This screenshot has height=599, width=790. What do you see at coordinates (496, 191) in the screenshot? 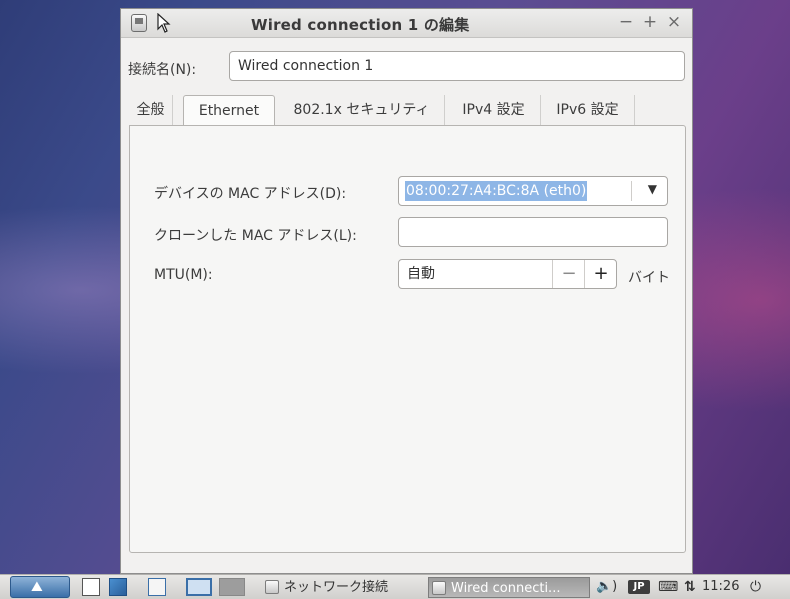
I see `device-mac-value: 08:00:27:A4:BC:8A (eth0)` at bounding box center [496, 191].